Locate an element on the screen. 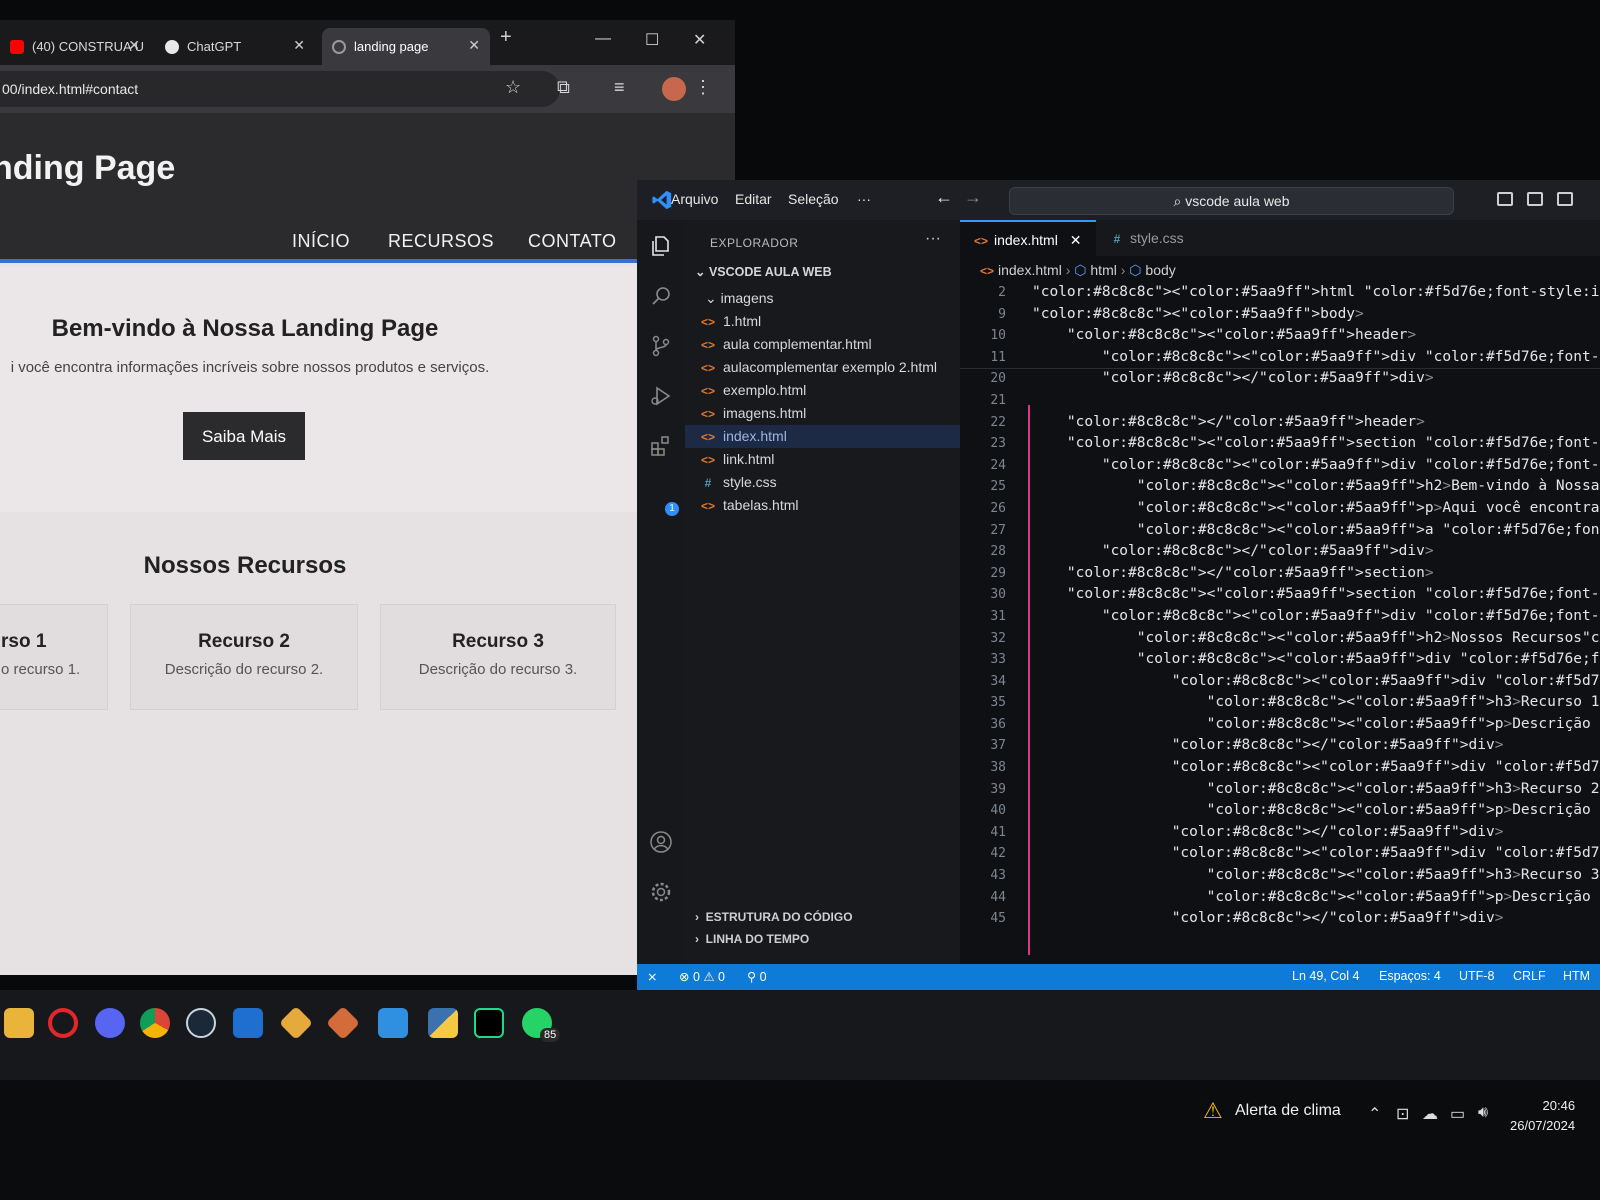 The image size is (1600, 1200). tree-item-imagens-html: <> imagens.html is located at coordinates (822, 413).